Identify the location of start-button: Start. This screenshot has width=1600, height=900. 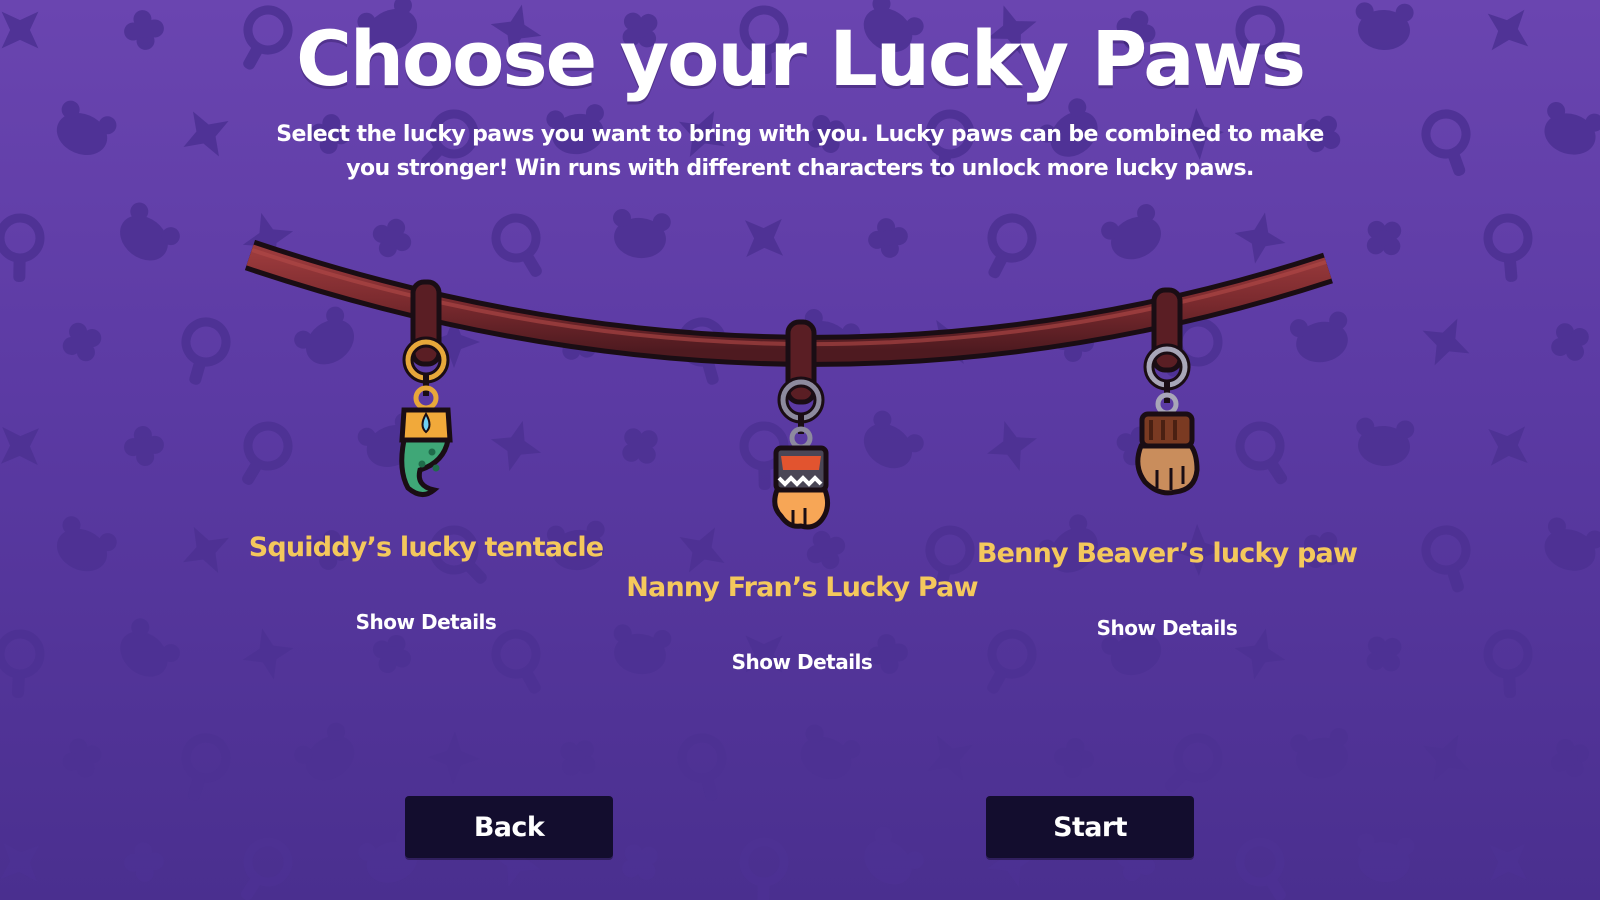
(1090, 827).